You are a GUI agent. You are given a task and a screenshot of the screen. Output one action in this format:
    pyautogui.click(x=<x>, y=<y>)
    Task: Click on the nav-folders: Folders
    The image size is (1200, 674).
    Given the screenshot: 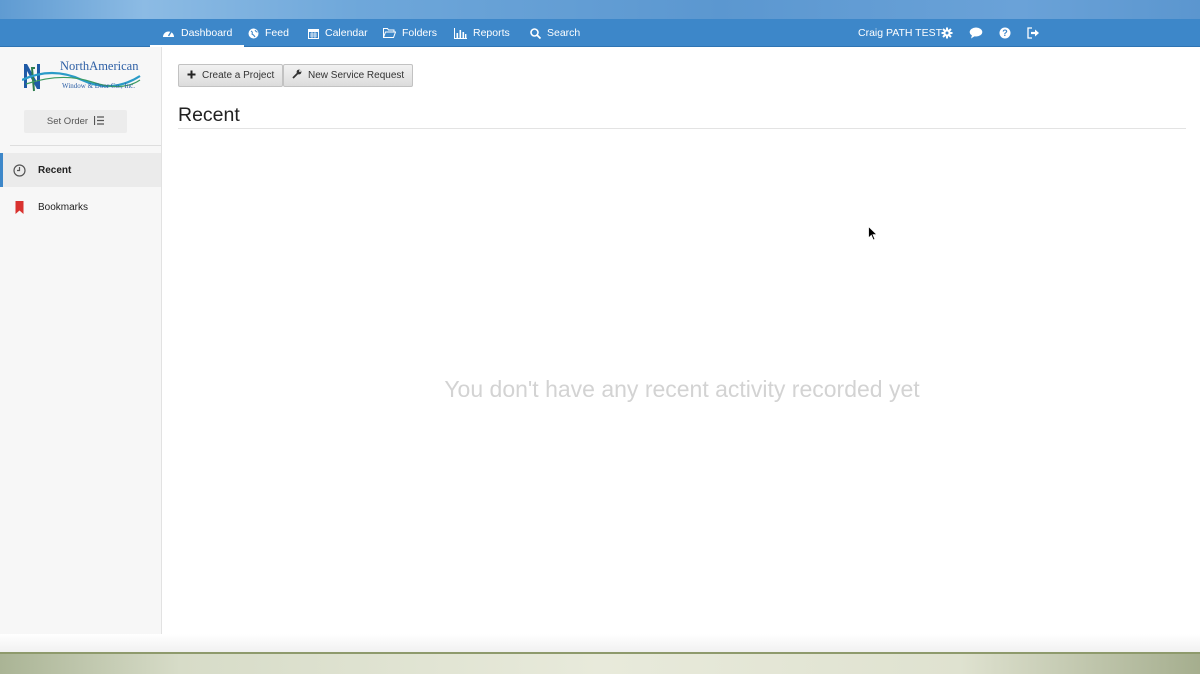 What is the action you would take?
    pyautogui.click(x=410, y=33)
    